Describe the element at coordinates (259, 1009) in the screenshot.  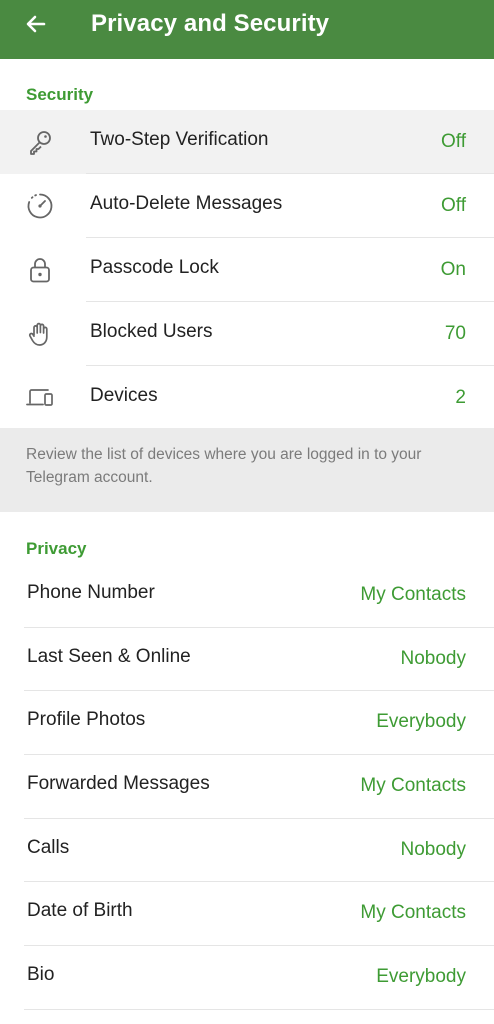
I see `divider` at that location.